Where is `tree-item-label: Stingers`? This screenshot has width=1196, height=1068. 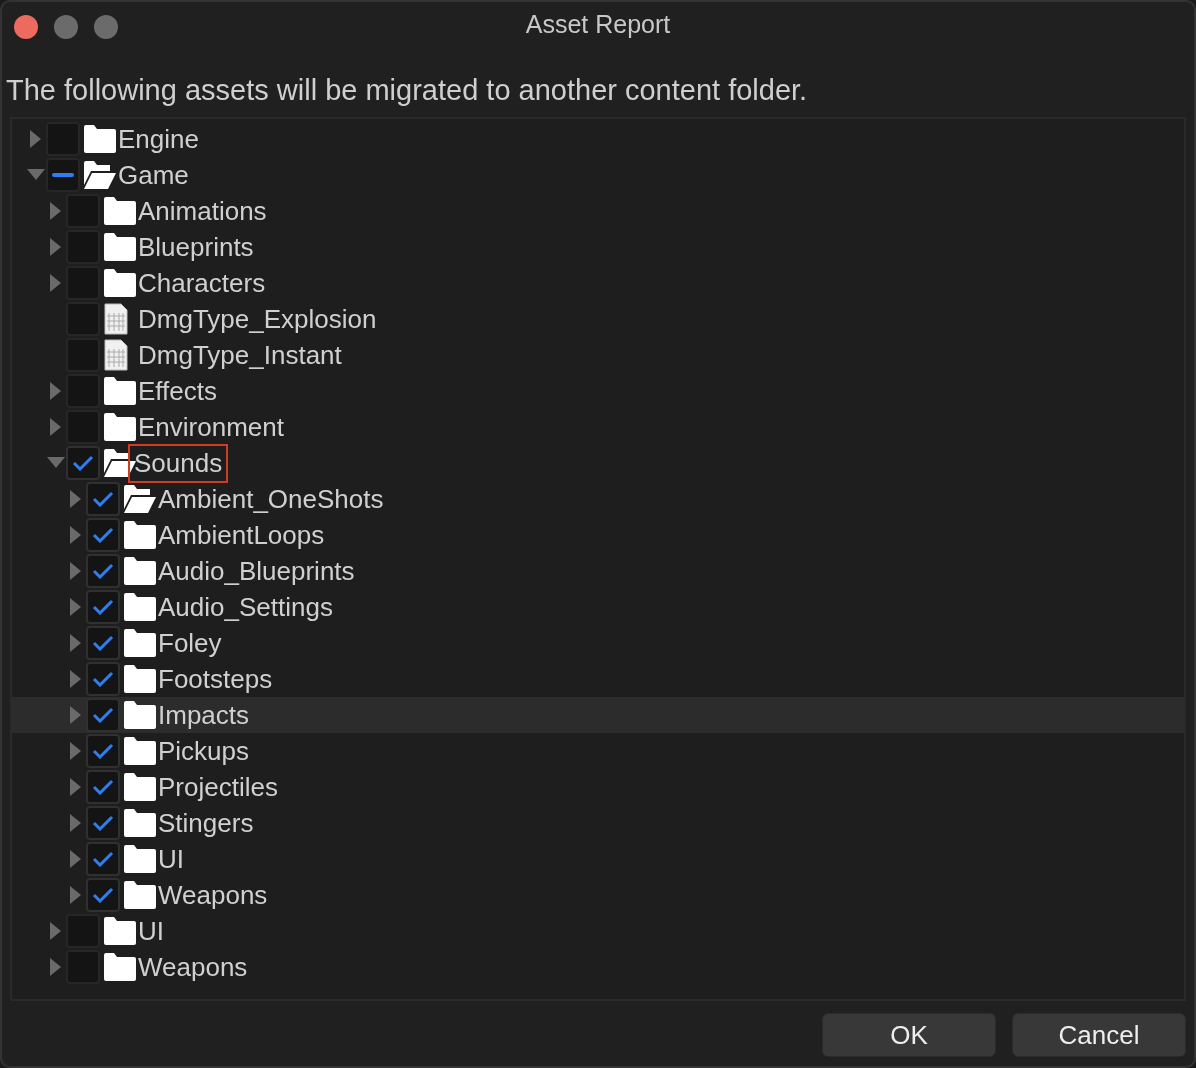
tree-item-label: Stingers is located at coordinates (208, 823).